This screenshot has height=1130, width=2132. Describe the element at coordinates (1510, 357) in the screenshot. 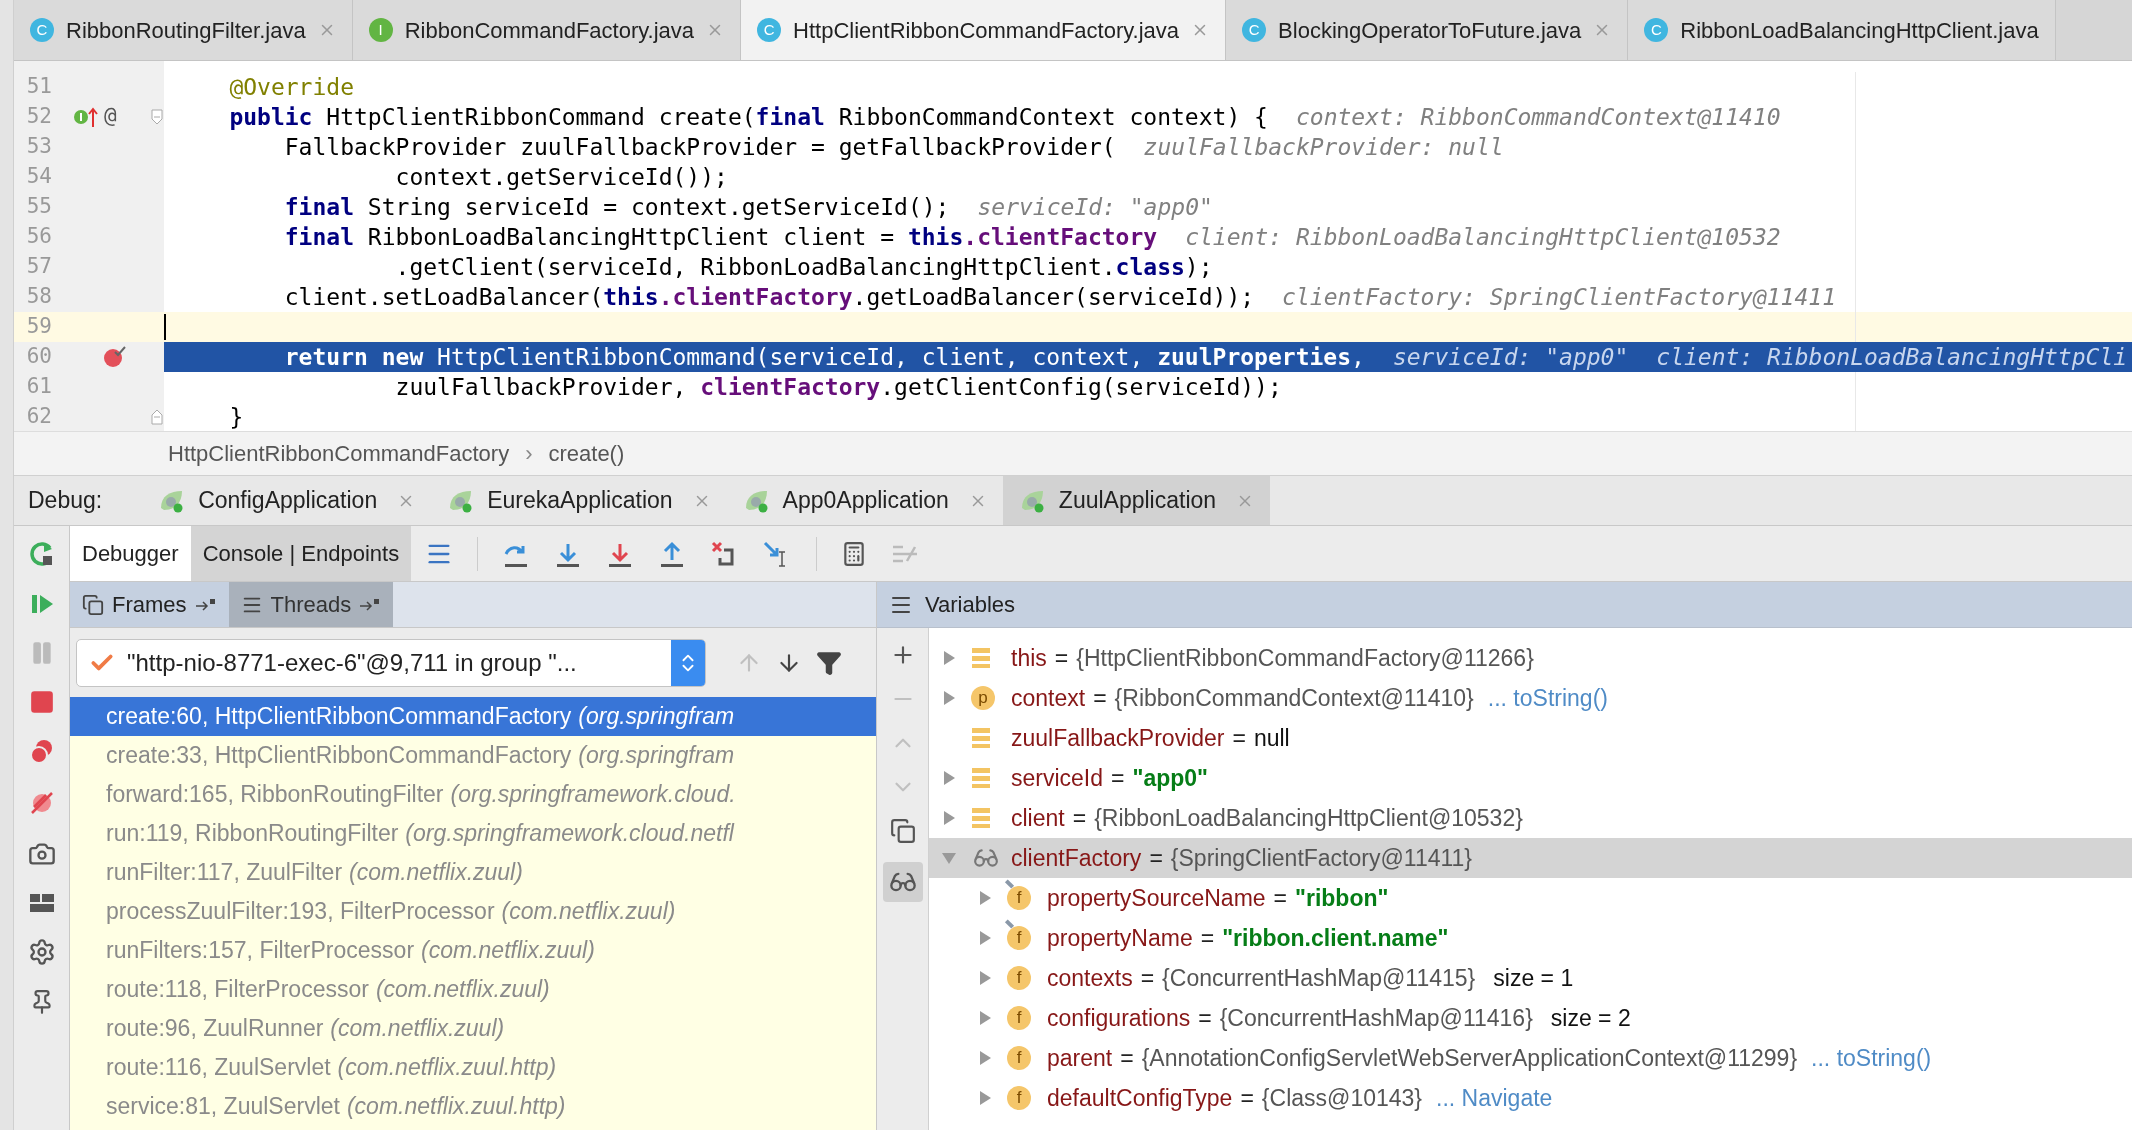

I see `inline-value-hint: serviceId: "app0"` at that location.